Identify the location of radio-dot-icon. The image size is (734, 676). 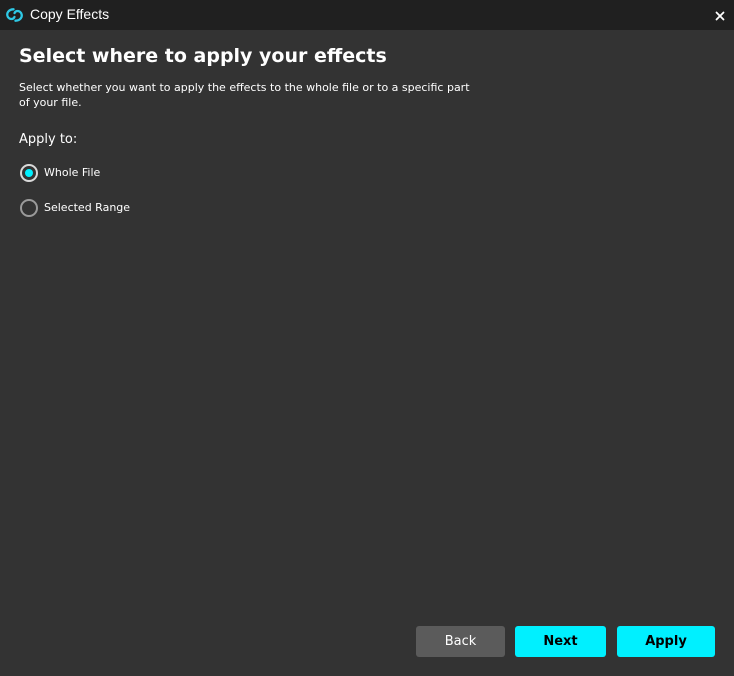
(29, 173).